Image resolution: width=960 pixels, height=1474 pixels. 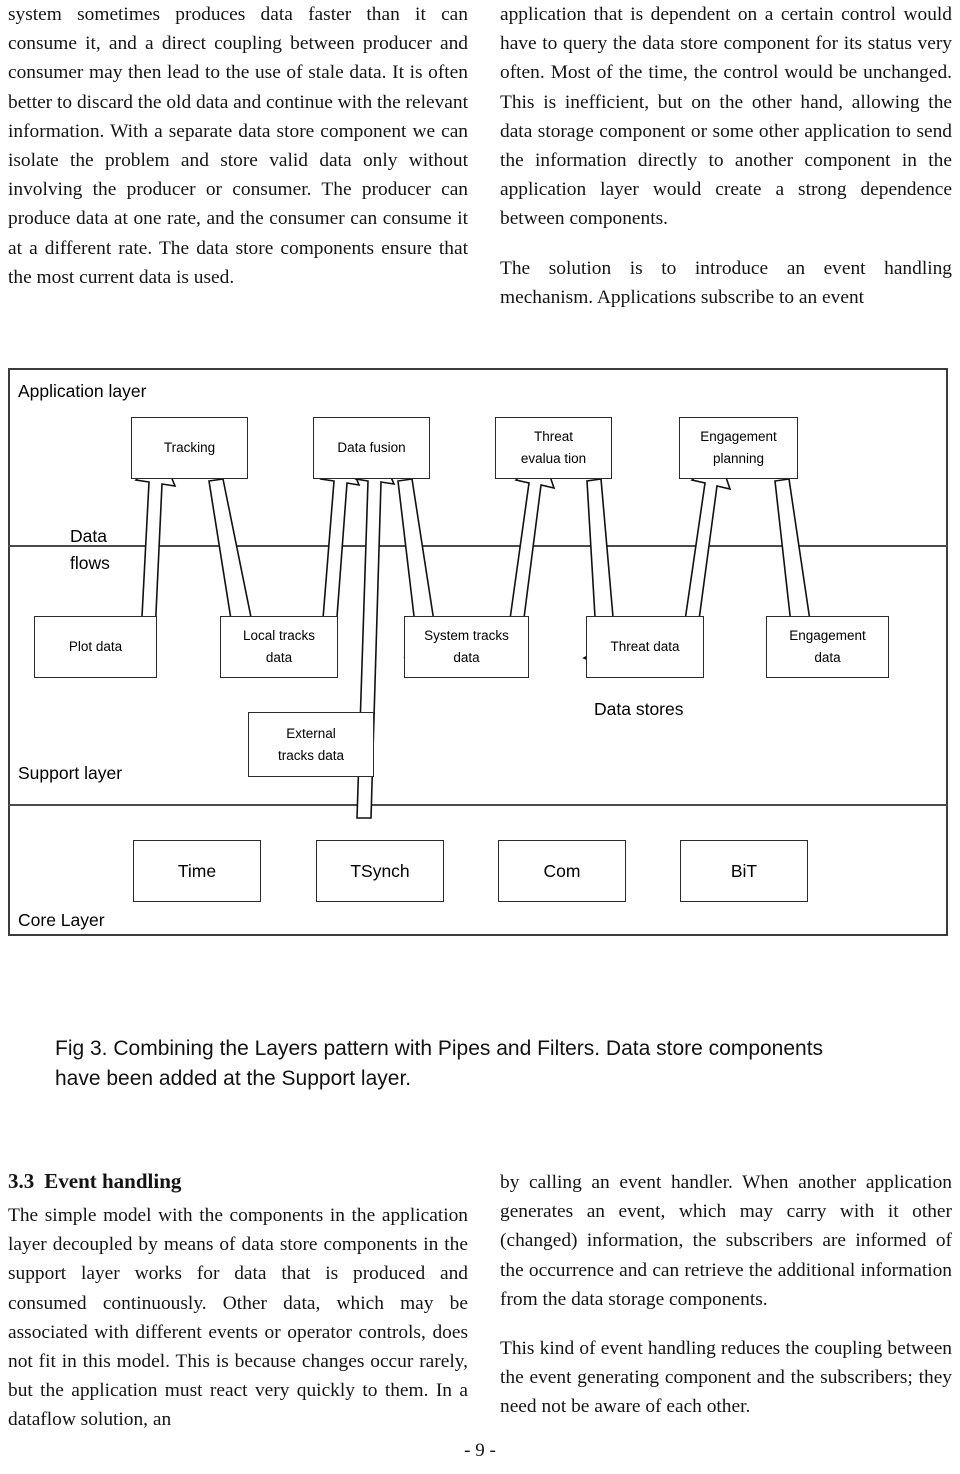 I want to click on node-label-line1: TSynch, so click(x=380, y=871).